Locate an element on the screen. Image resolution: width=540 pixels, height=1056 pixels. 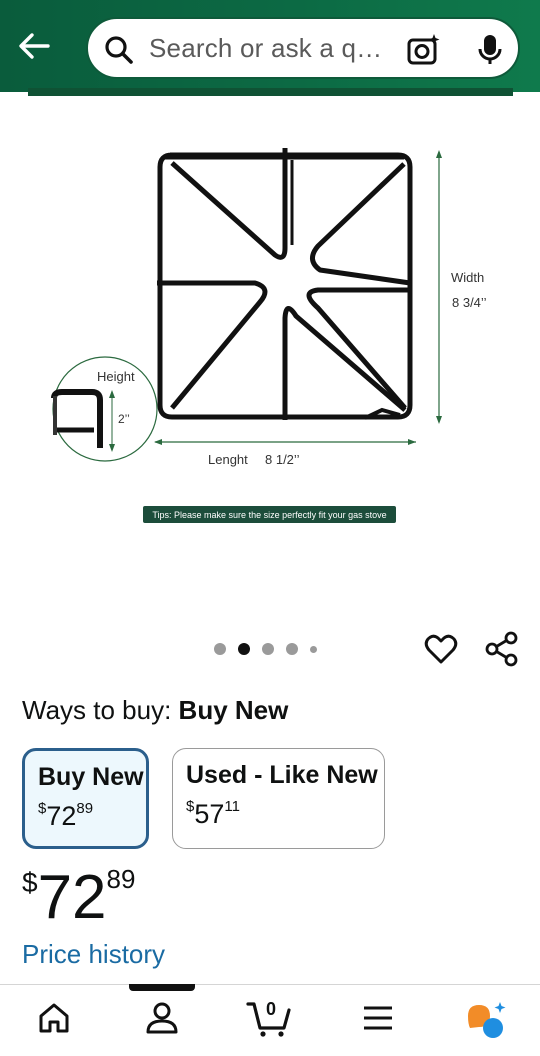
back-arrow-icon is located at coordinates (34, 46).